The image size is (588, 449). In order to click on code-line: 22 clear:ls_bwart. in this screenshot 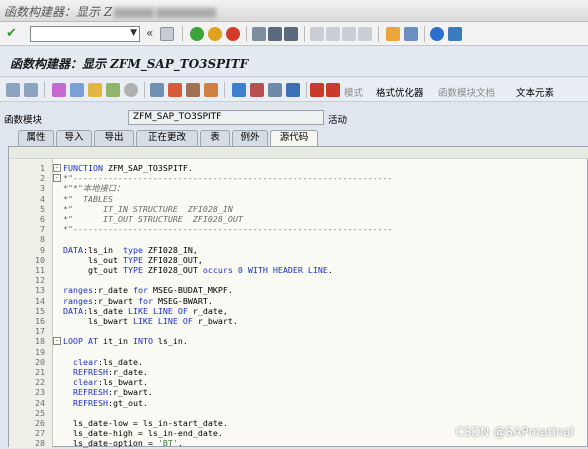, I will do `click(298, 382)`.